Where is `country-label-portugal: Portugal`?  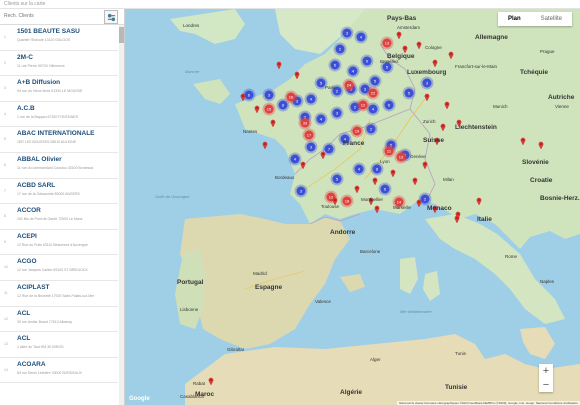
country-label-portugal: Portugal is located at coordinates (190, 282).